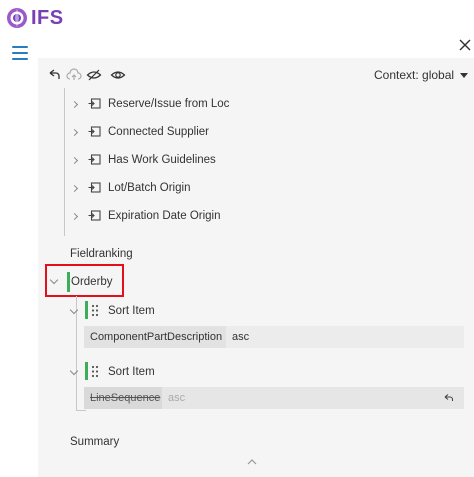  I want to click on context-select-label: Context: global, so click(414, 75).